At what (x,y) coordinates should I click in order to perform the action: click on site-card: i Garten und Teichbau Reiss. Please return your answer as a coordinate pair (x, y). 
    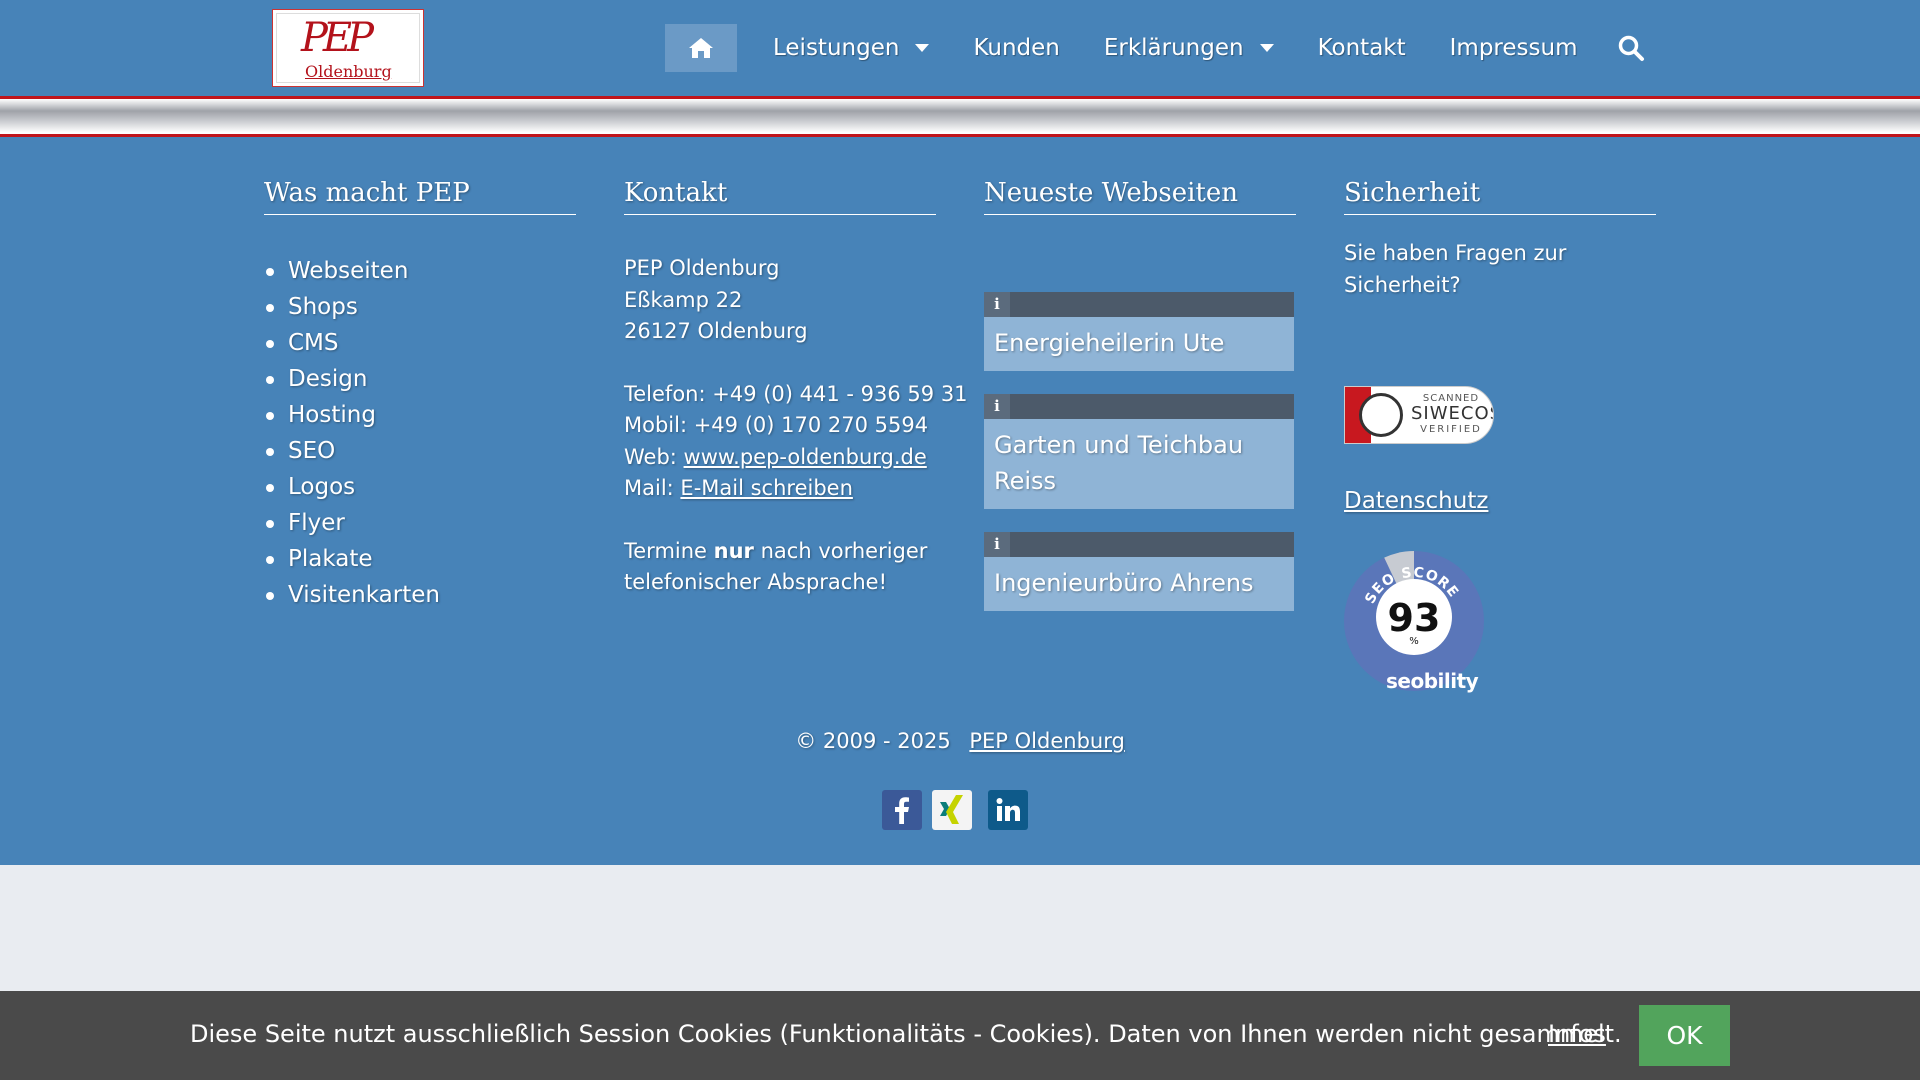
    Looking at the image, I should click on (1139, 451).